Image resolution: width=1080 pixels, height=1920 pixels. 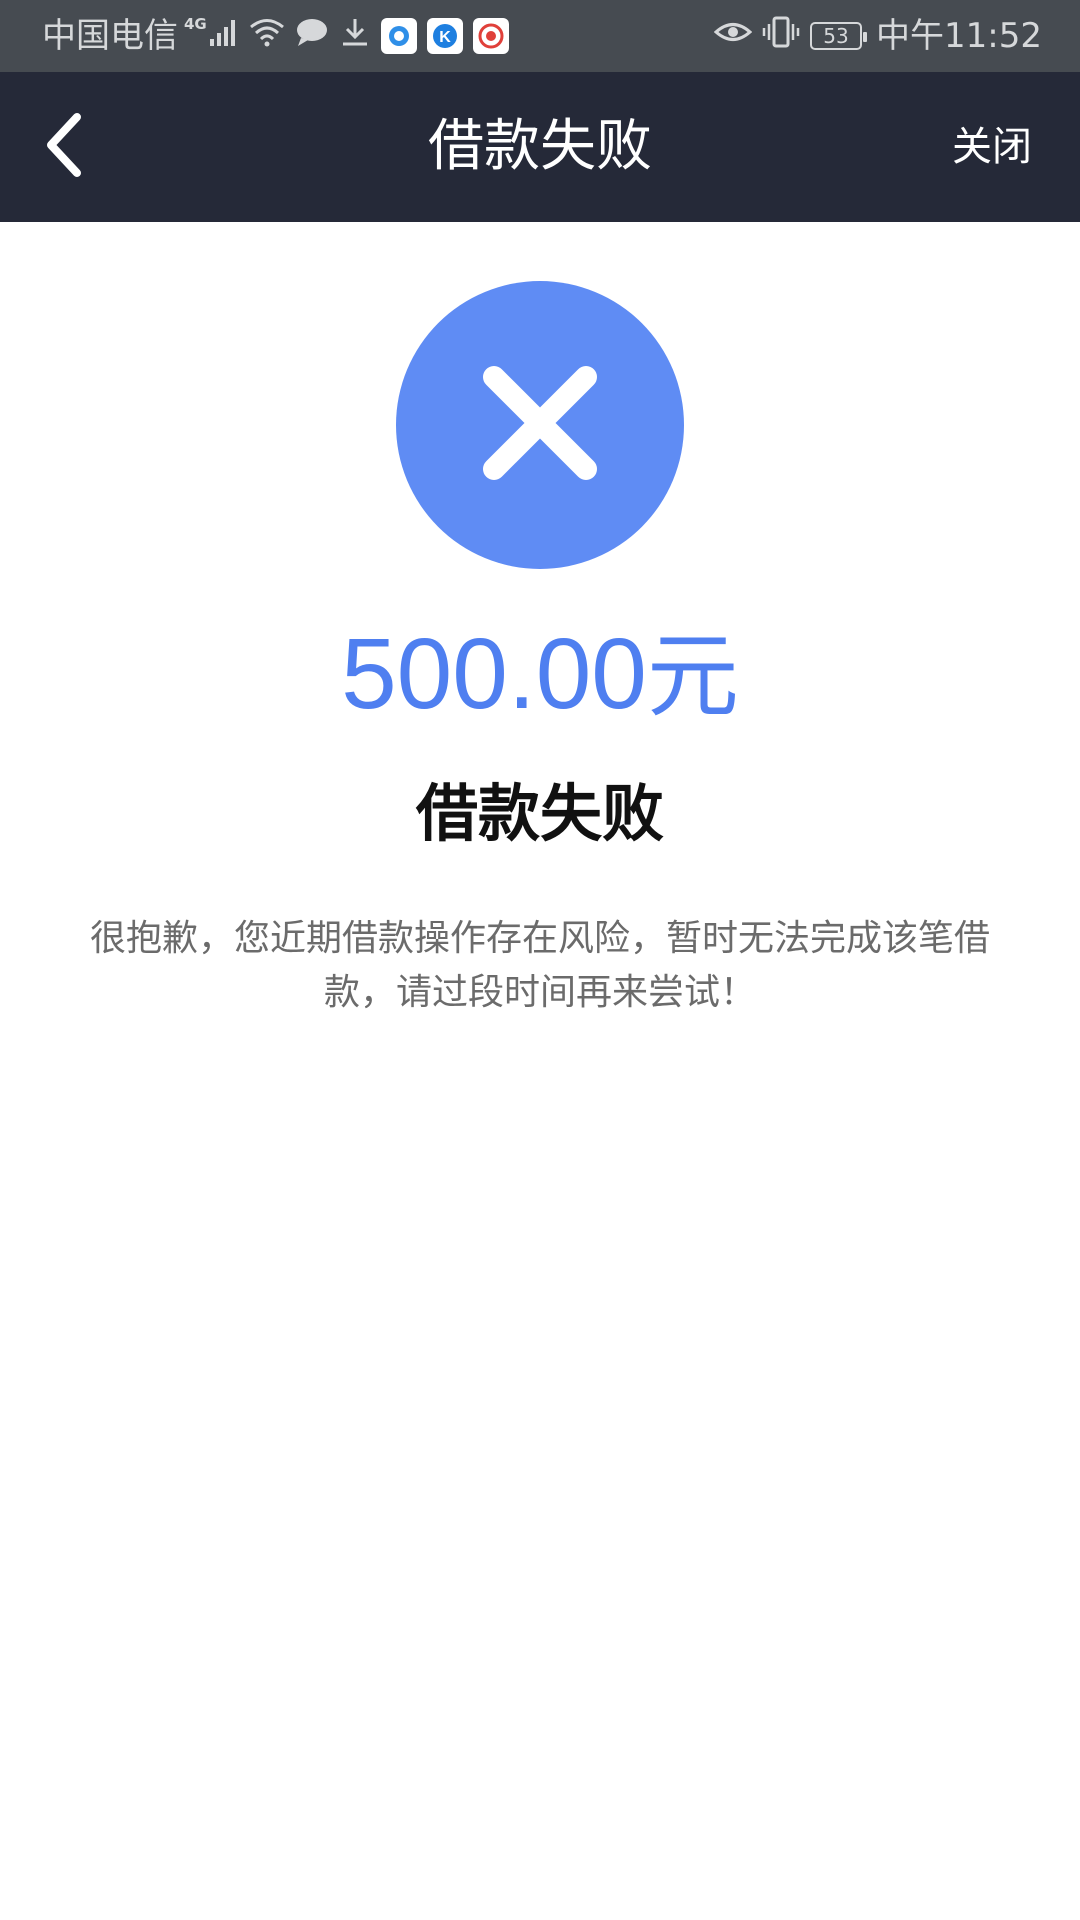 I want to click on amount-unit: 元, so click(x=692, y=677).